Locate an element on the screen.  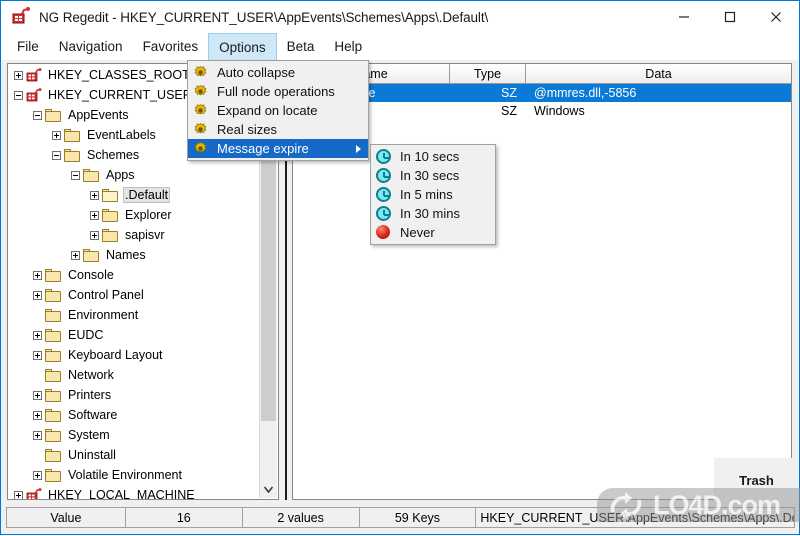
tree-item-label: System is located at coordinates (89, 435).